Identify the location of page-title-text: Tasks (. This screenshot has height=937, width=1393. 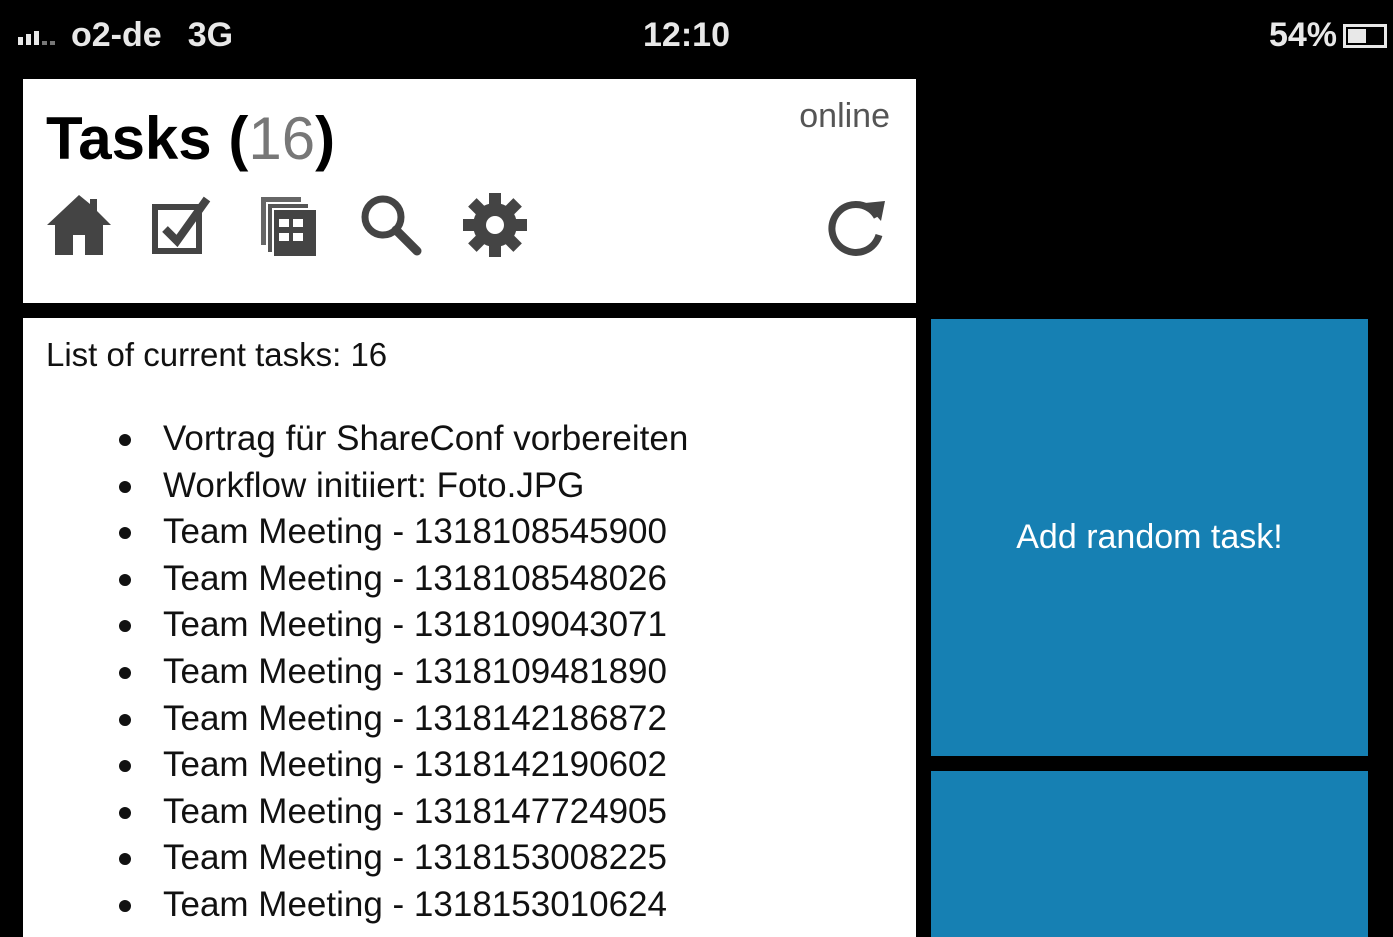
(147, 138).